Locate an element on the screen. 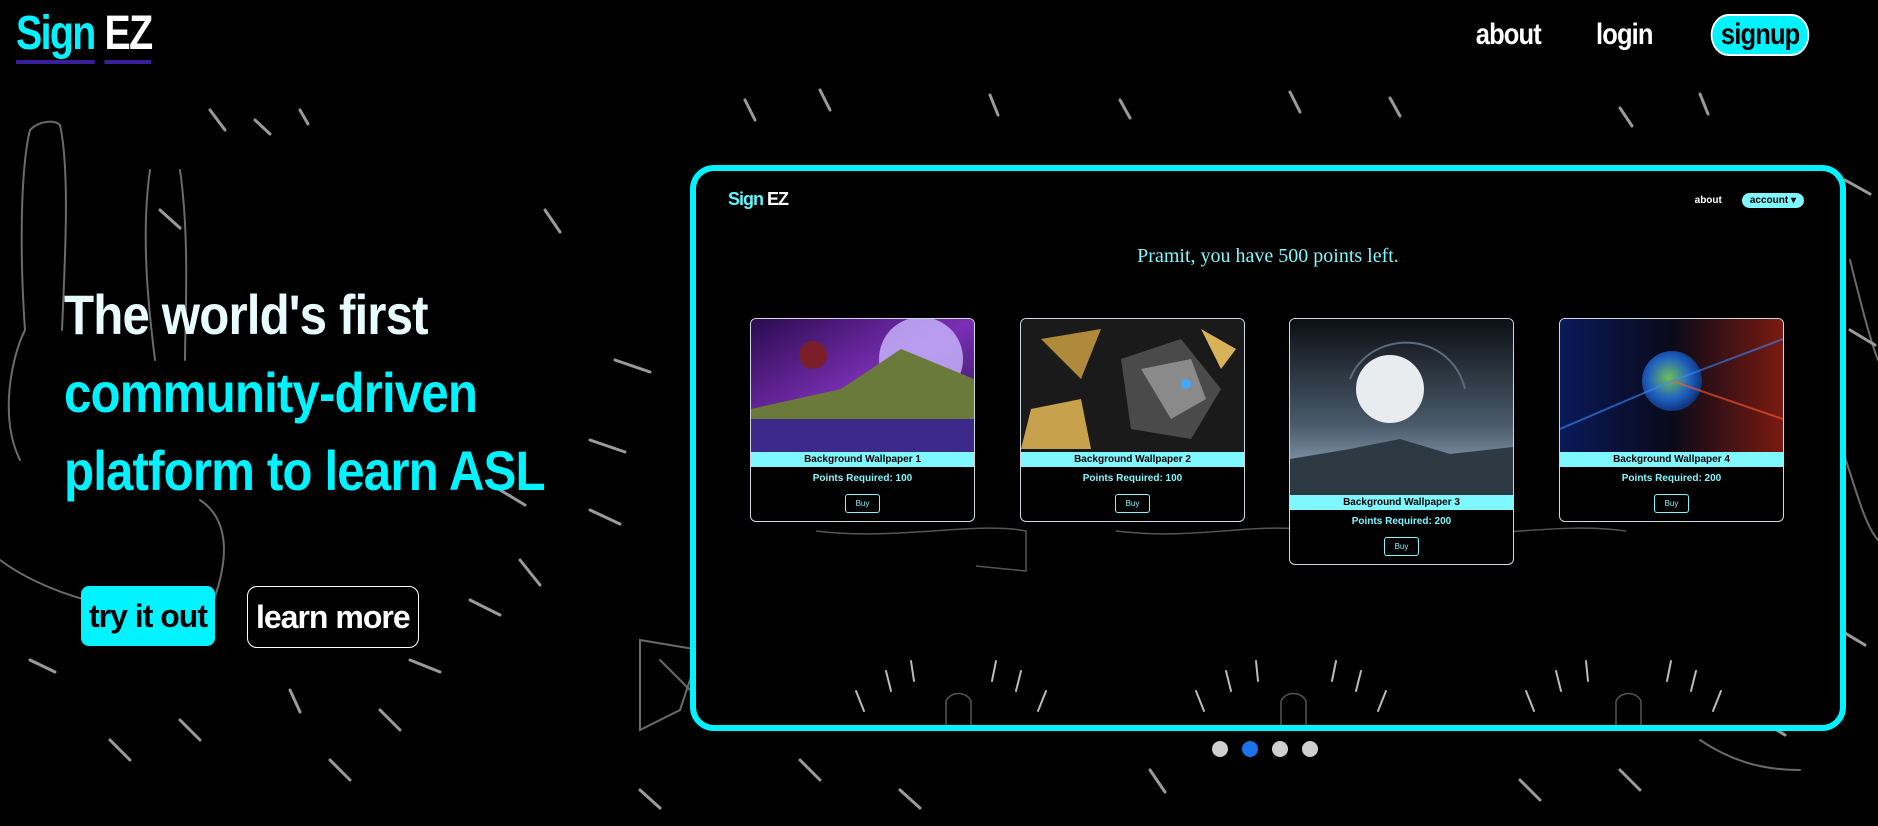 The width and height of the screenshot is (1878, 826). carousel-indicators is located at coordinates (1265, 749).